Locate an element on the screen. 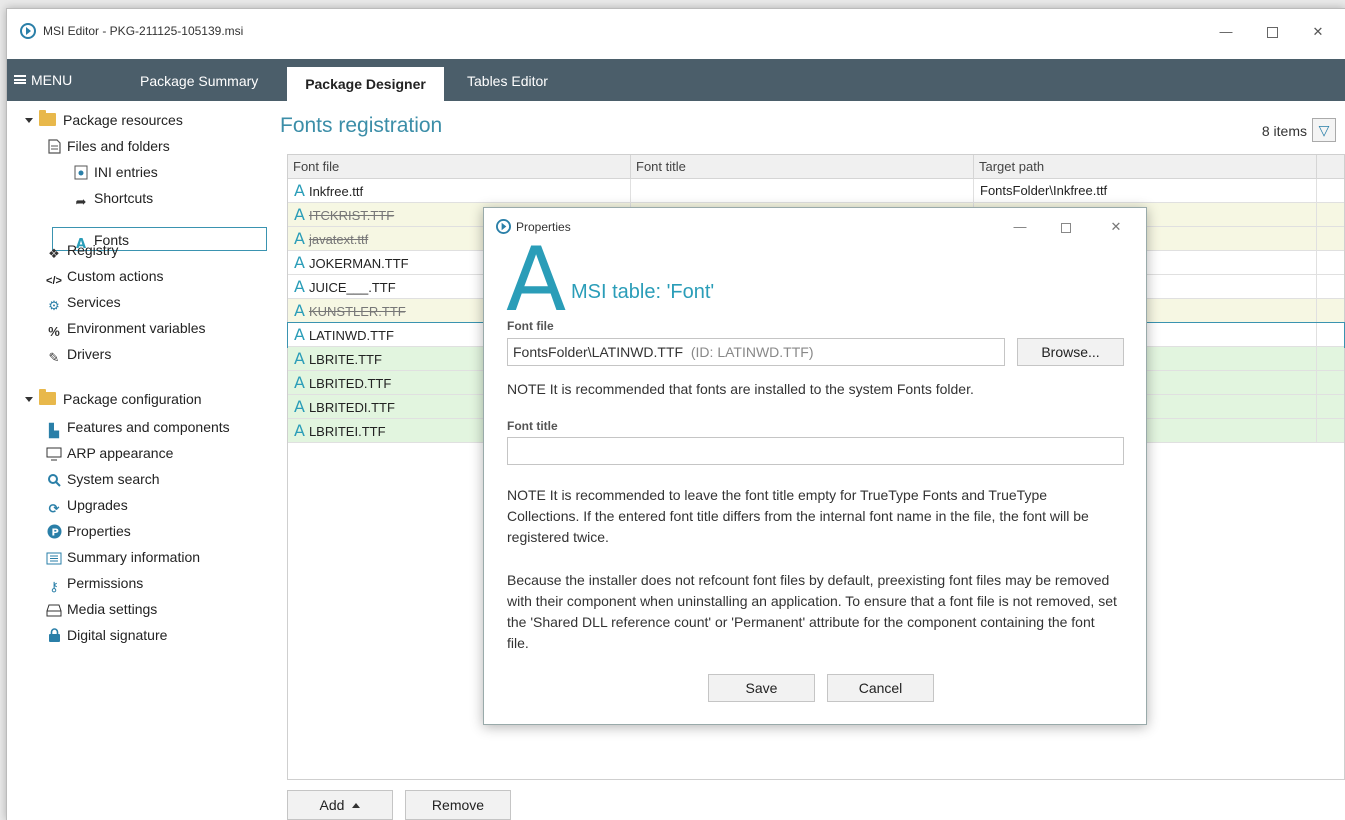 The width and height of the screenshot is (1345, 820). percent-icon: % is located at coordinates (54, 331).